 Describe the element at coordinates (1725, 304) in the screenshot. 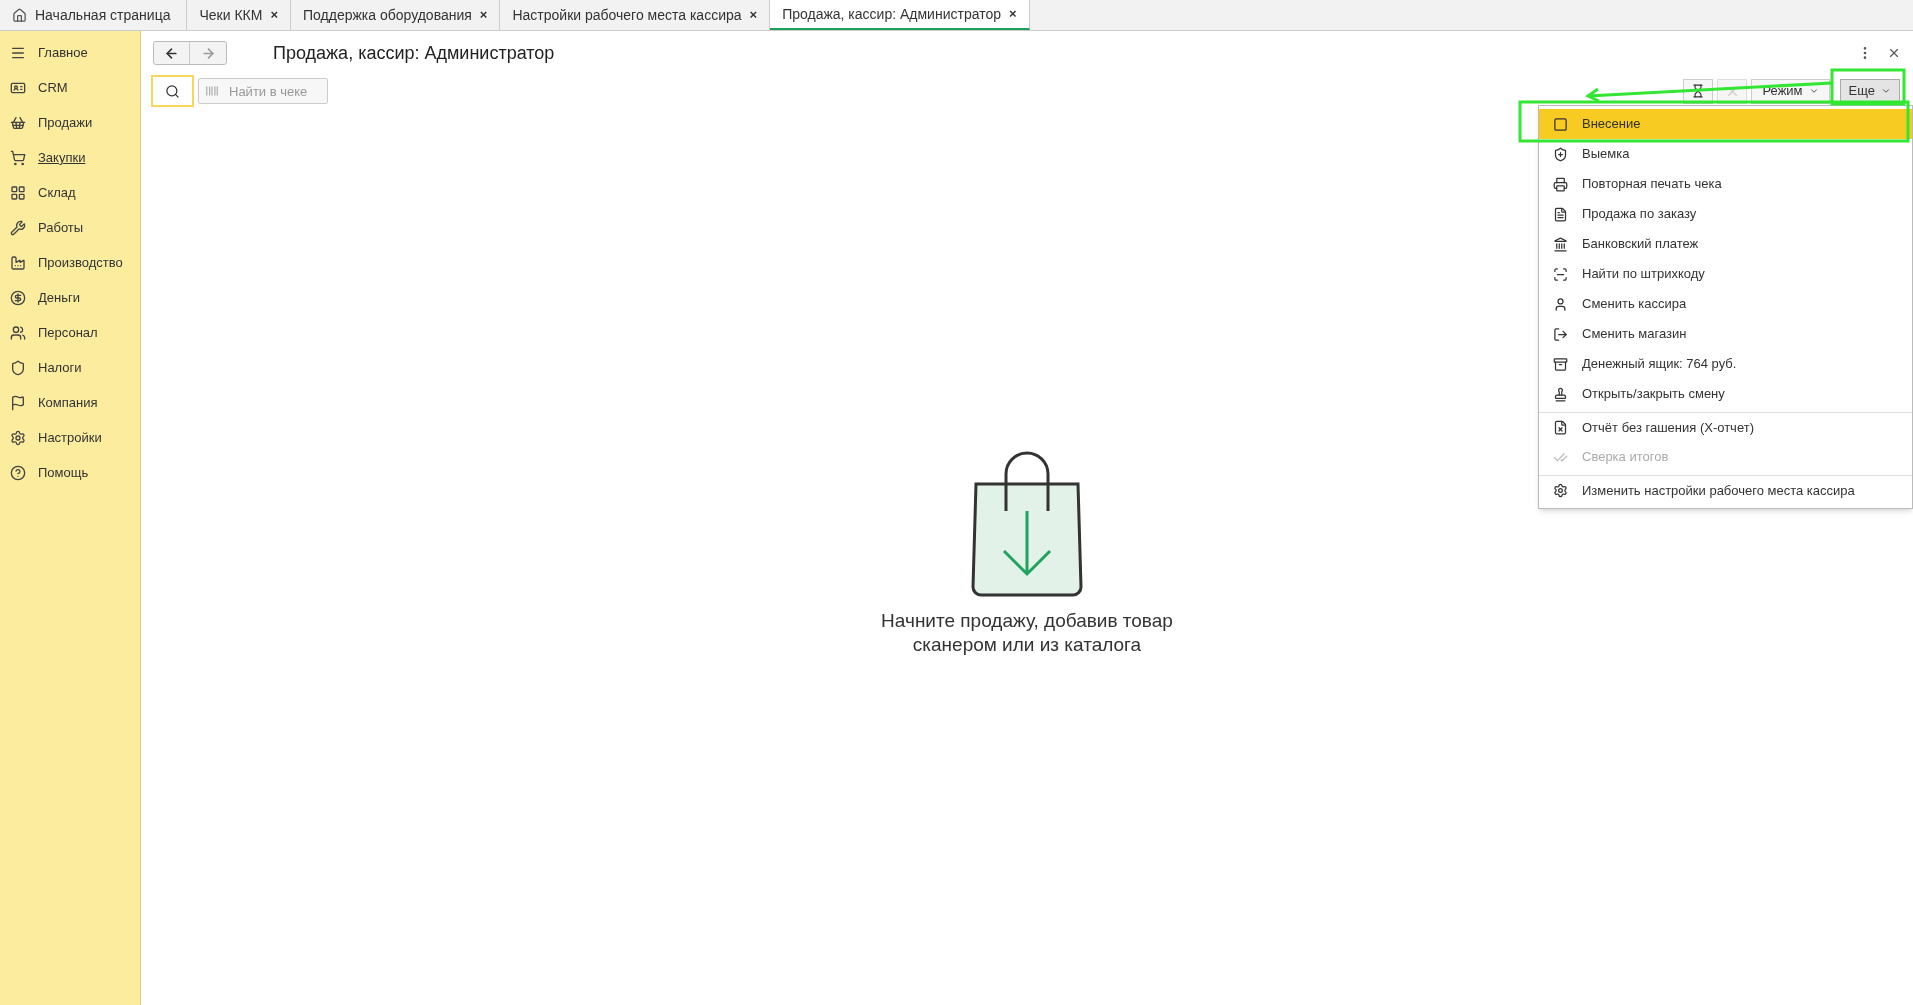

I see `menu-item: Сменить кассира` at that location.